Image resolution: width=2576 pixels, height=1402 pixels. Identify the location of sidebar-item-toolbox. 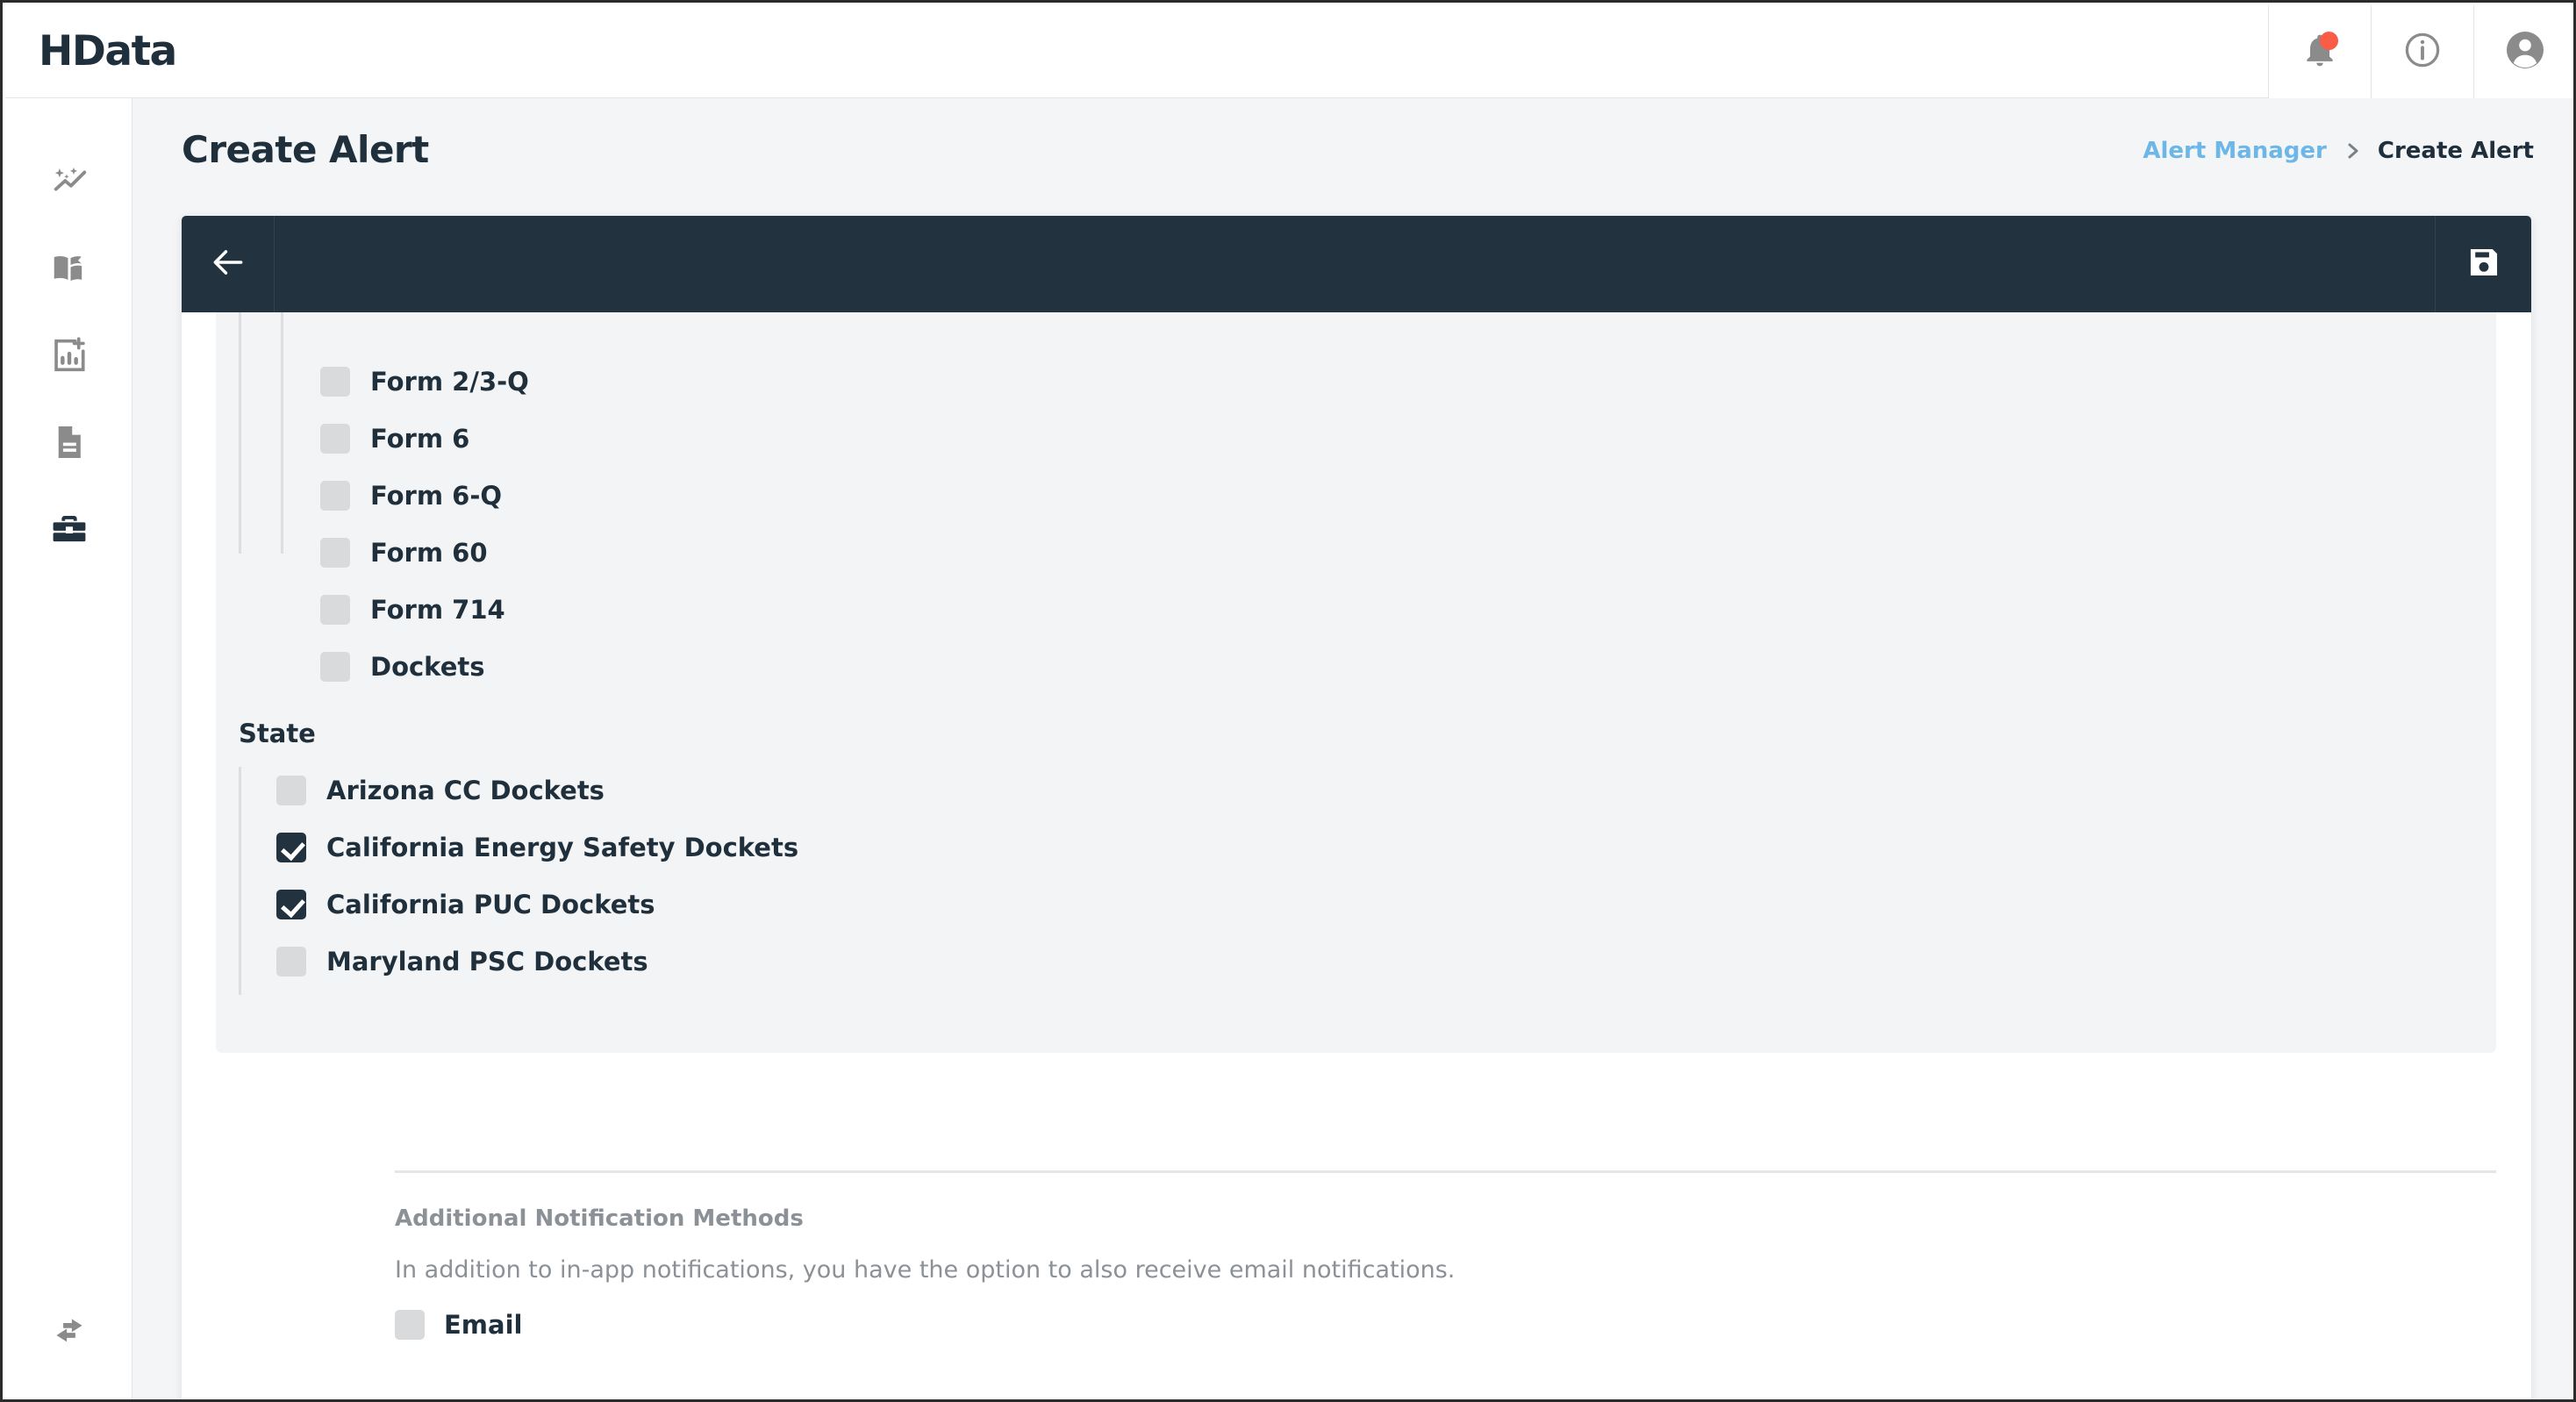
(68, 531).